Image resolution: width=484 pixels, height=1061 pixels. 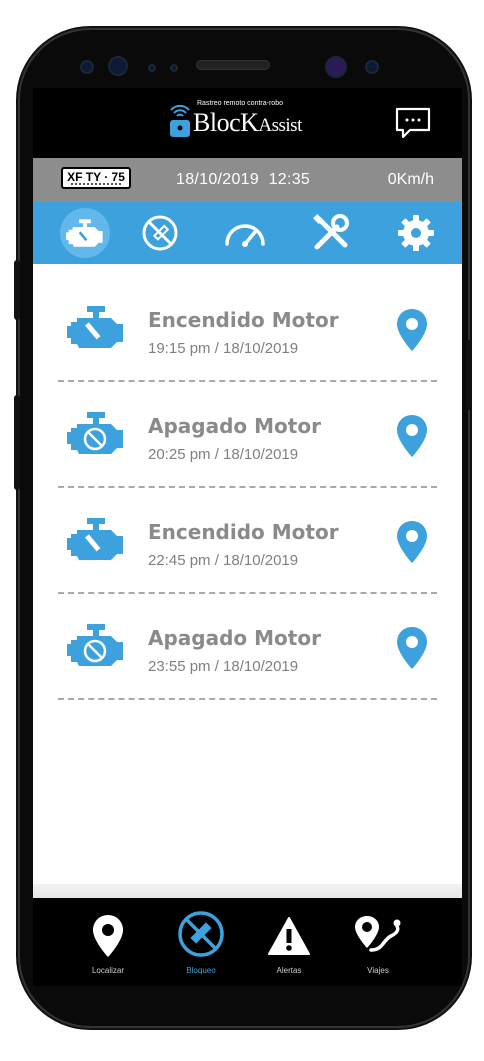 I want to click on event-item: Encendido Motor 22:45 pm / 18/10/2019, so click(x=247, y=535).